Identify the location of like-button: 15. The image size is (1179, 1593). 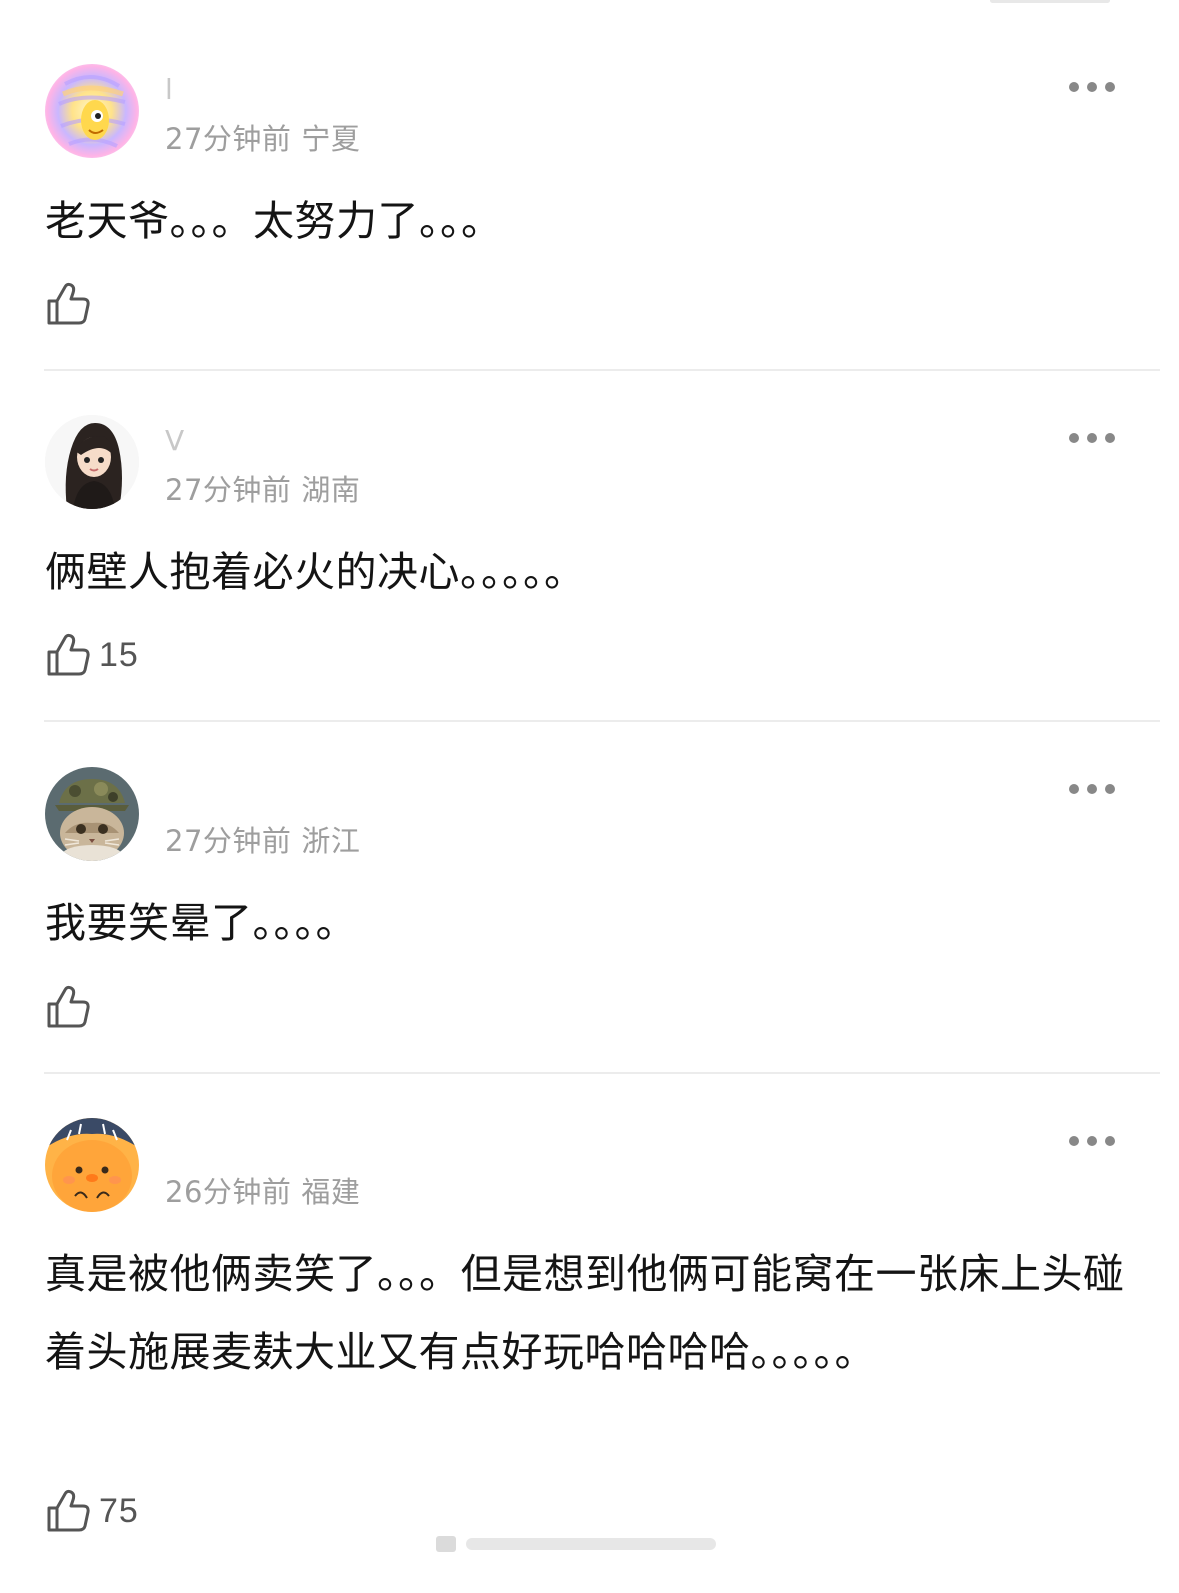
(92, 655).